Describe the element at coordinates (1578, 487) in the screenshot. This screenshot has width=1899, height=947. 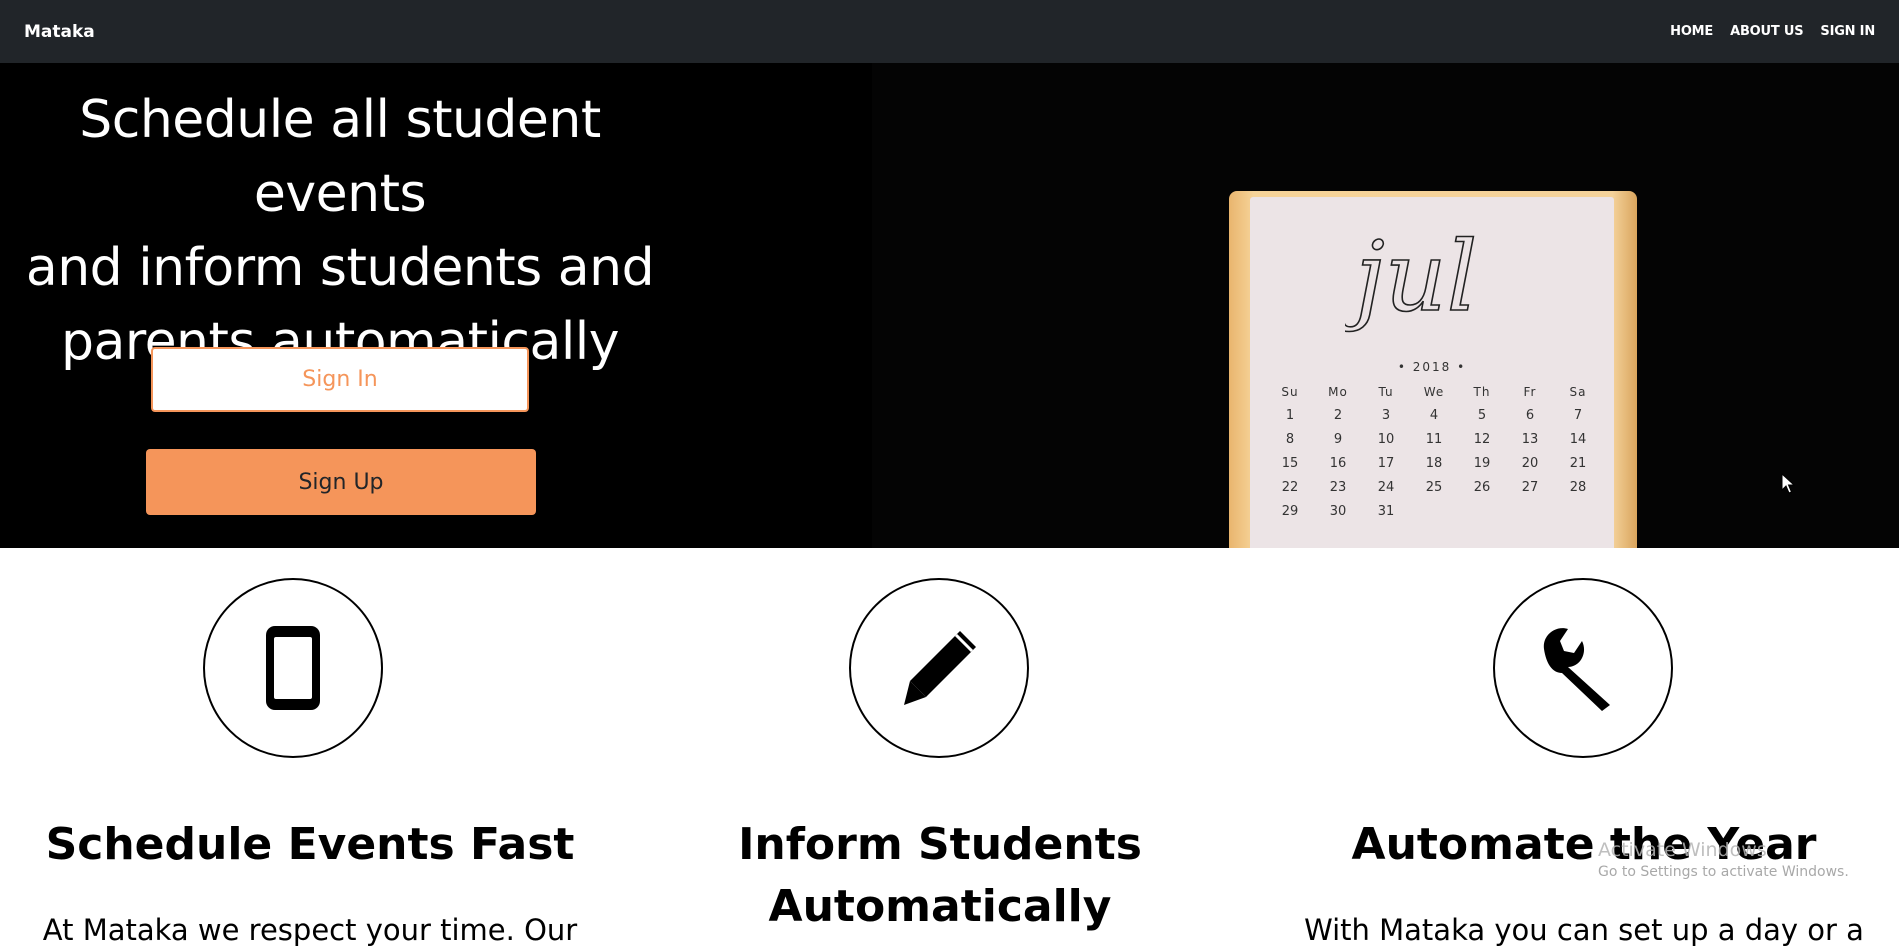
I see `calendar-day: 28` at that location.